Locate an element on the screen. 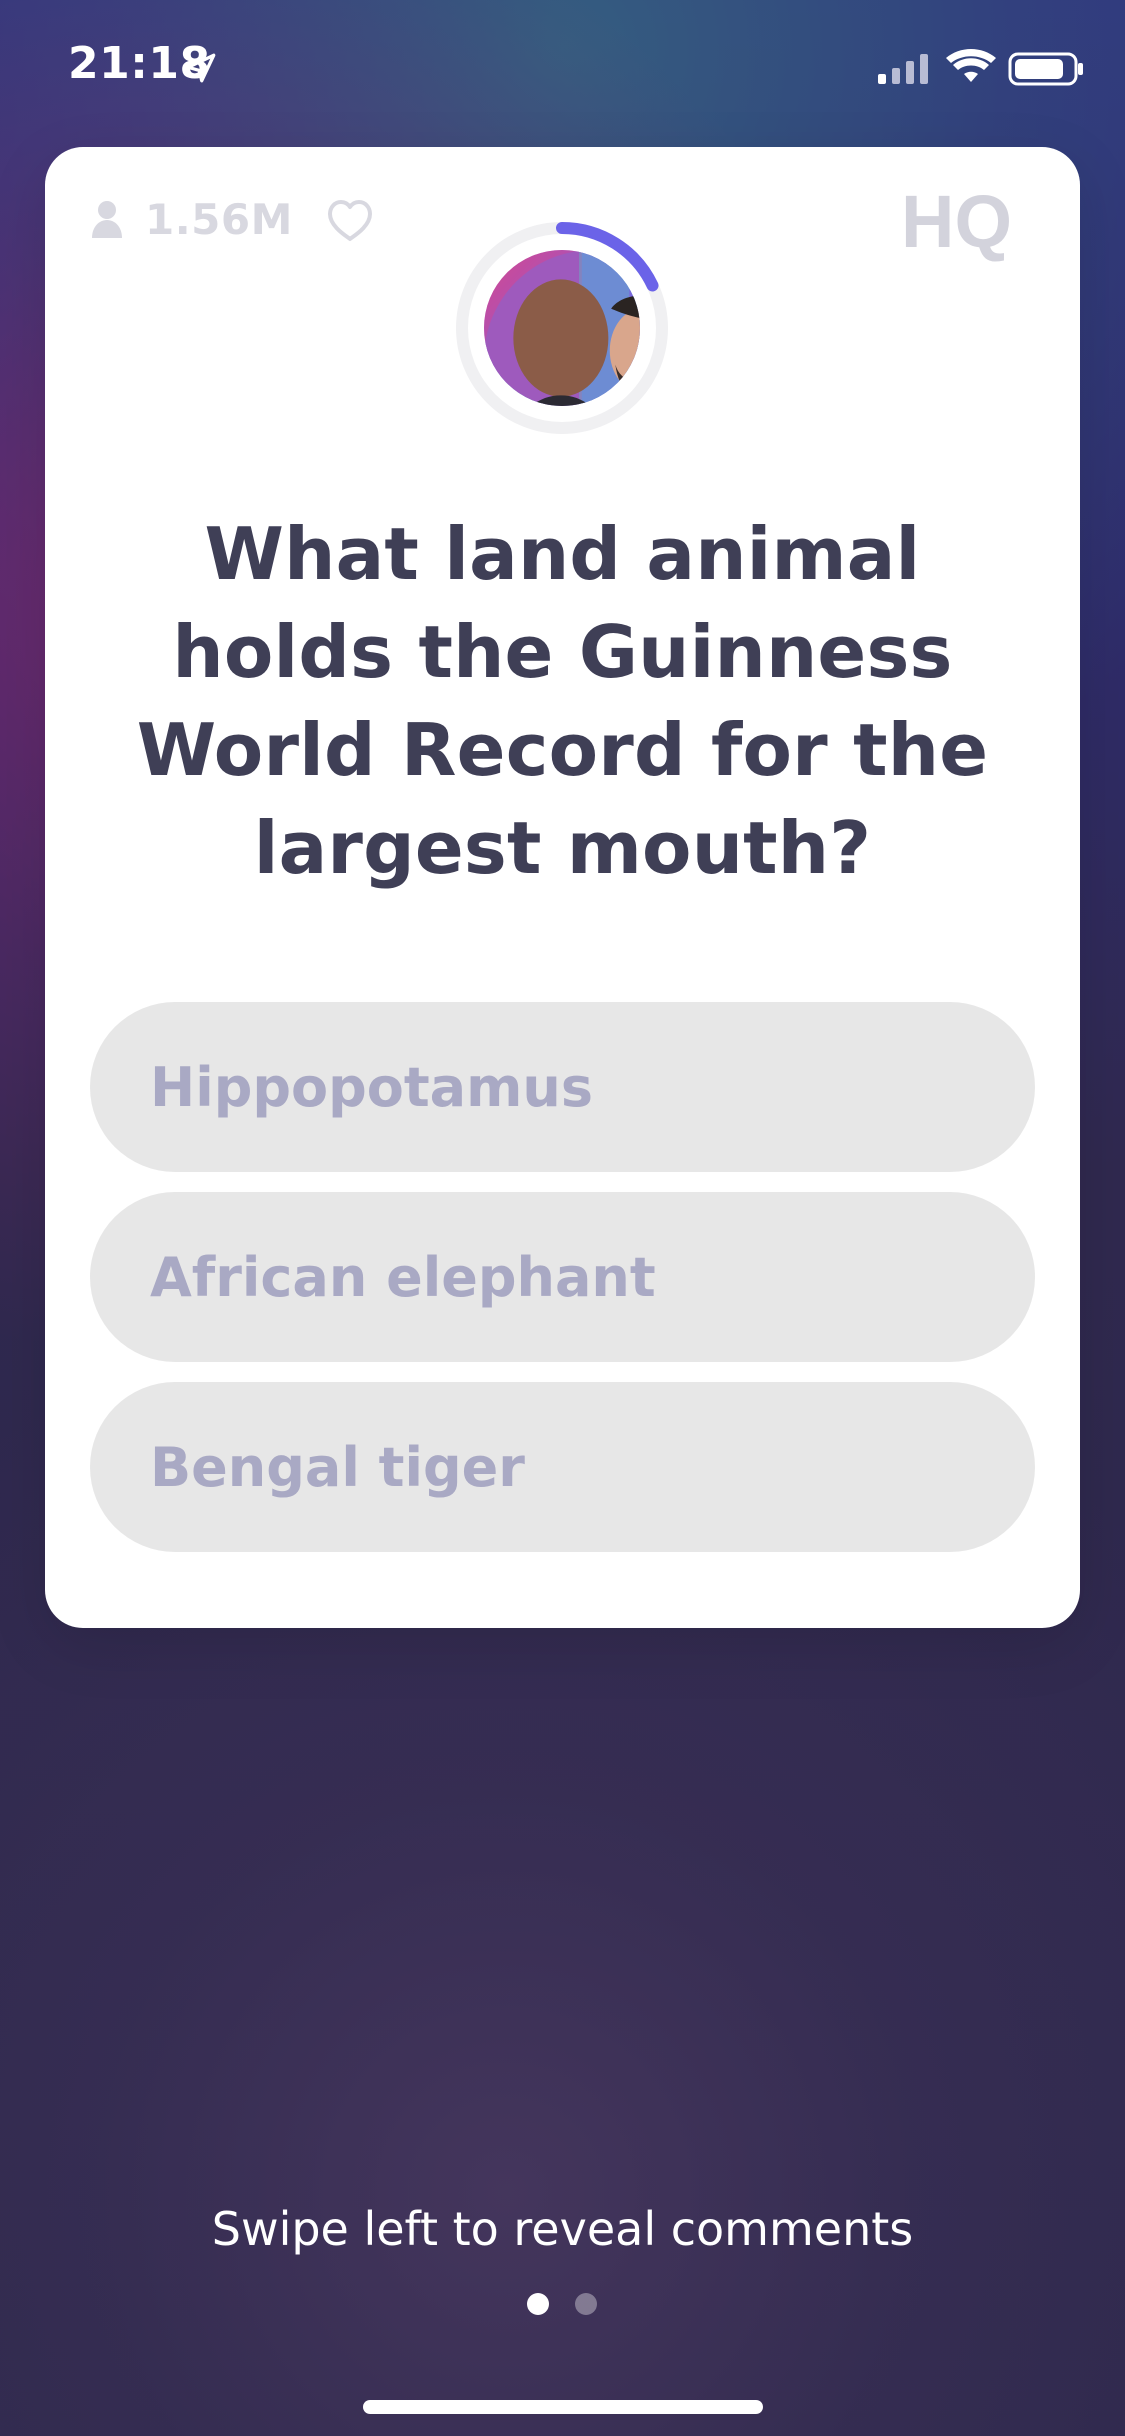 Image resolution: width=1125 pixels, height=2436 pixels. status-bar: 21:18 is located at coordinates (562, 70).